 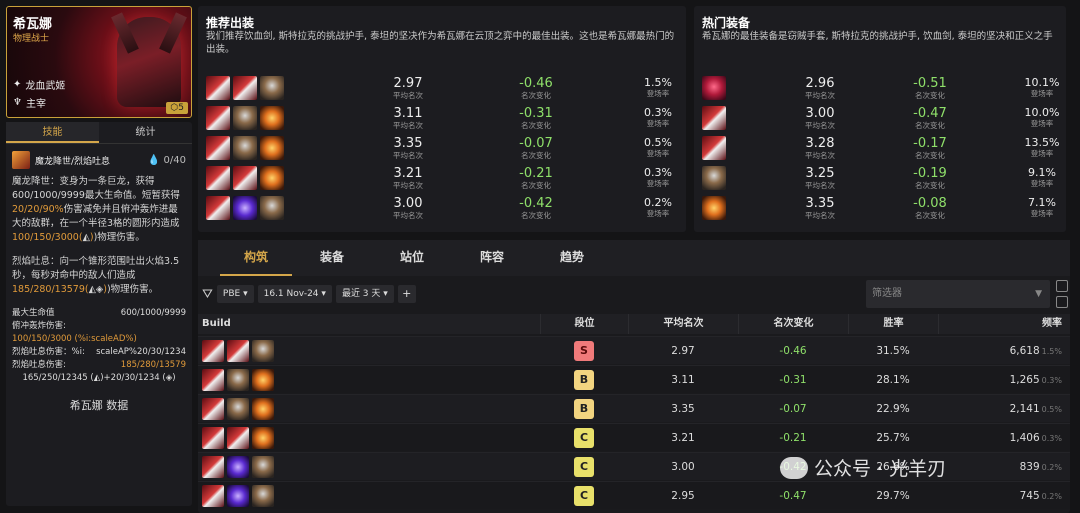 I want to click on tier-cell: B, so click(x=584, y=408).